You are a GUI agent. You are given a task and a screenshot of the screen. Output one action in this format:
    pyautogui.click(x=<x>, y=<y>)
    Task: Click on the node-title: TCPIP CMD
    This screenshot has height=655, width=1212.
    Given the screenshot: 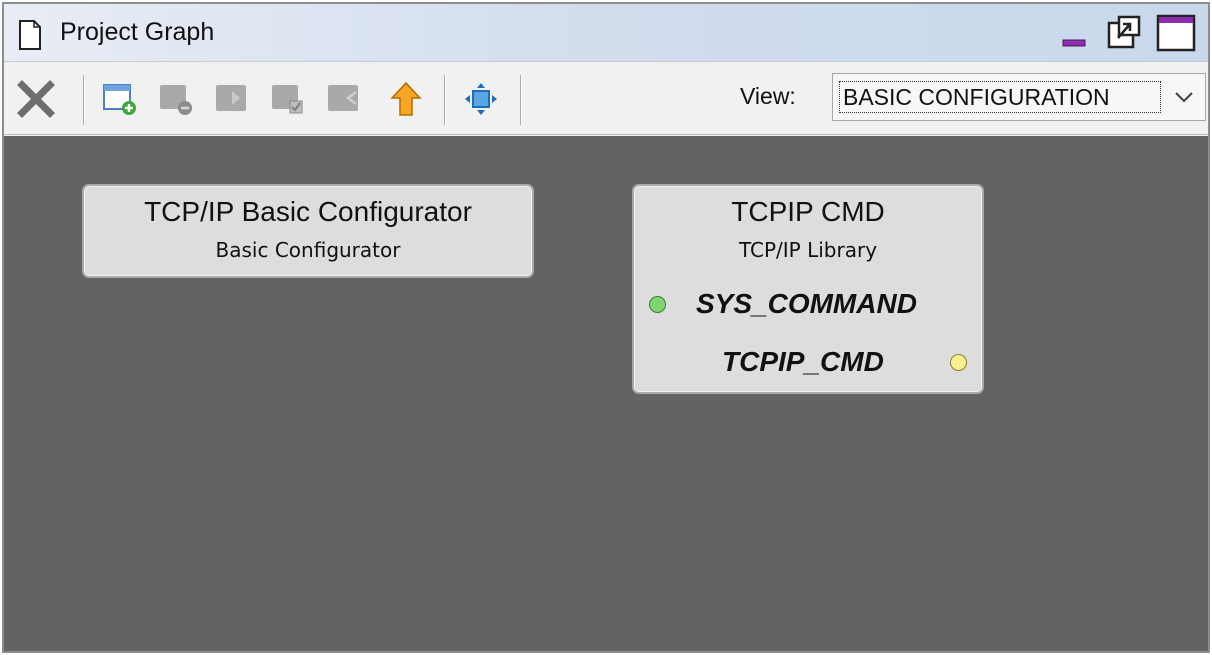 What is the action you would take?
    pyautogui.click(x=808, y=211)
    